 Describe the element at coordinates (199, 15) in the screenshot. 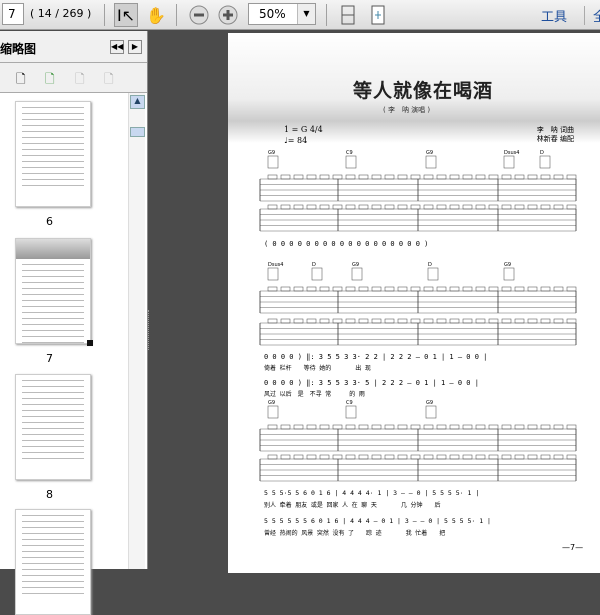

I see `zoom-out-button` at that location.